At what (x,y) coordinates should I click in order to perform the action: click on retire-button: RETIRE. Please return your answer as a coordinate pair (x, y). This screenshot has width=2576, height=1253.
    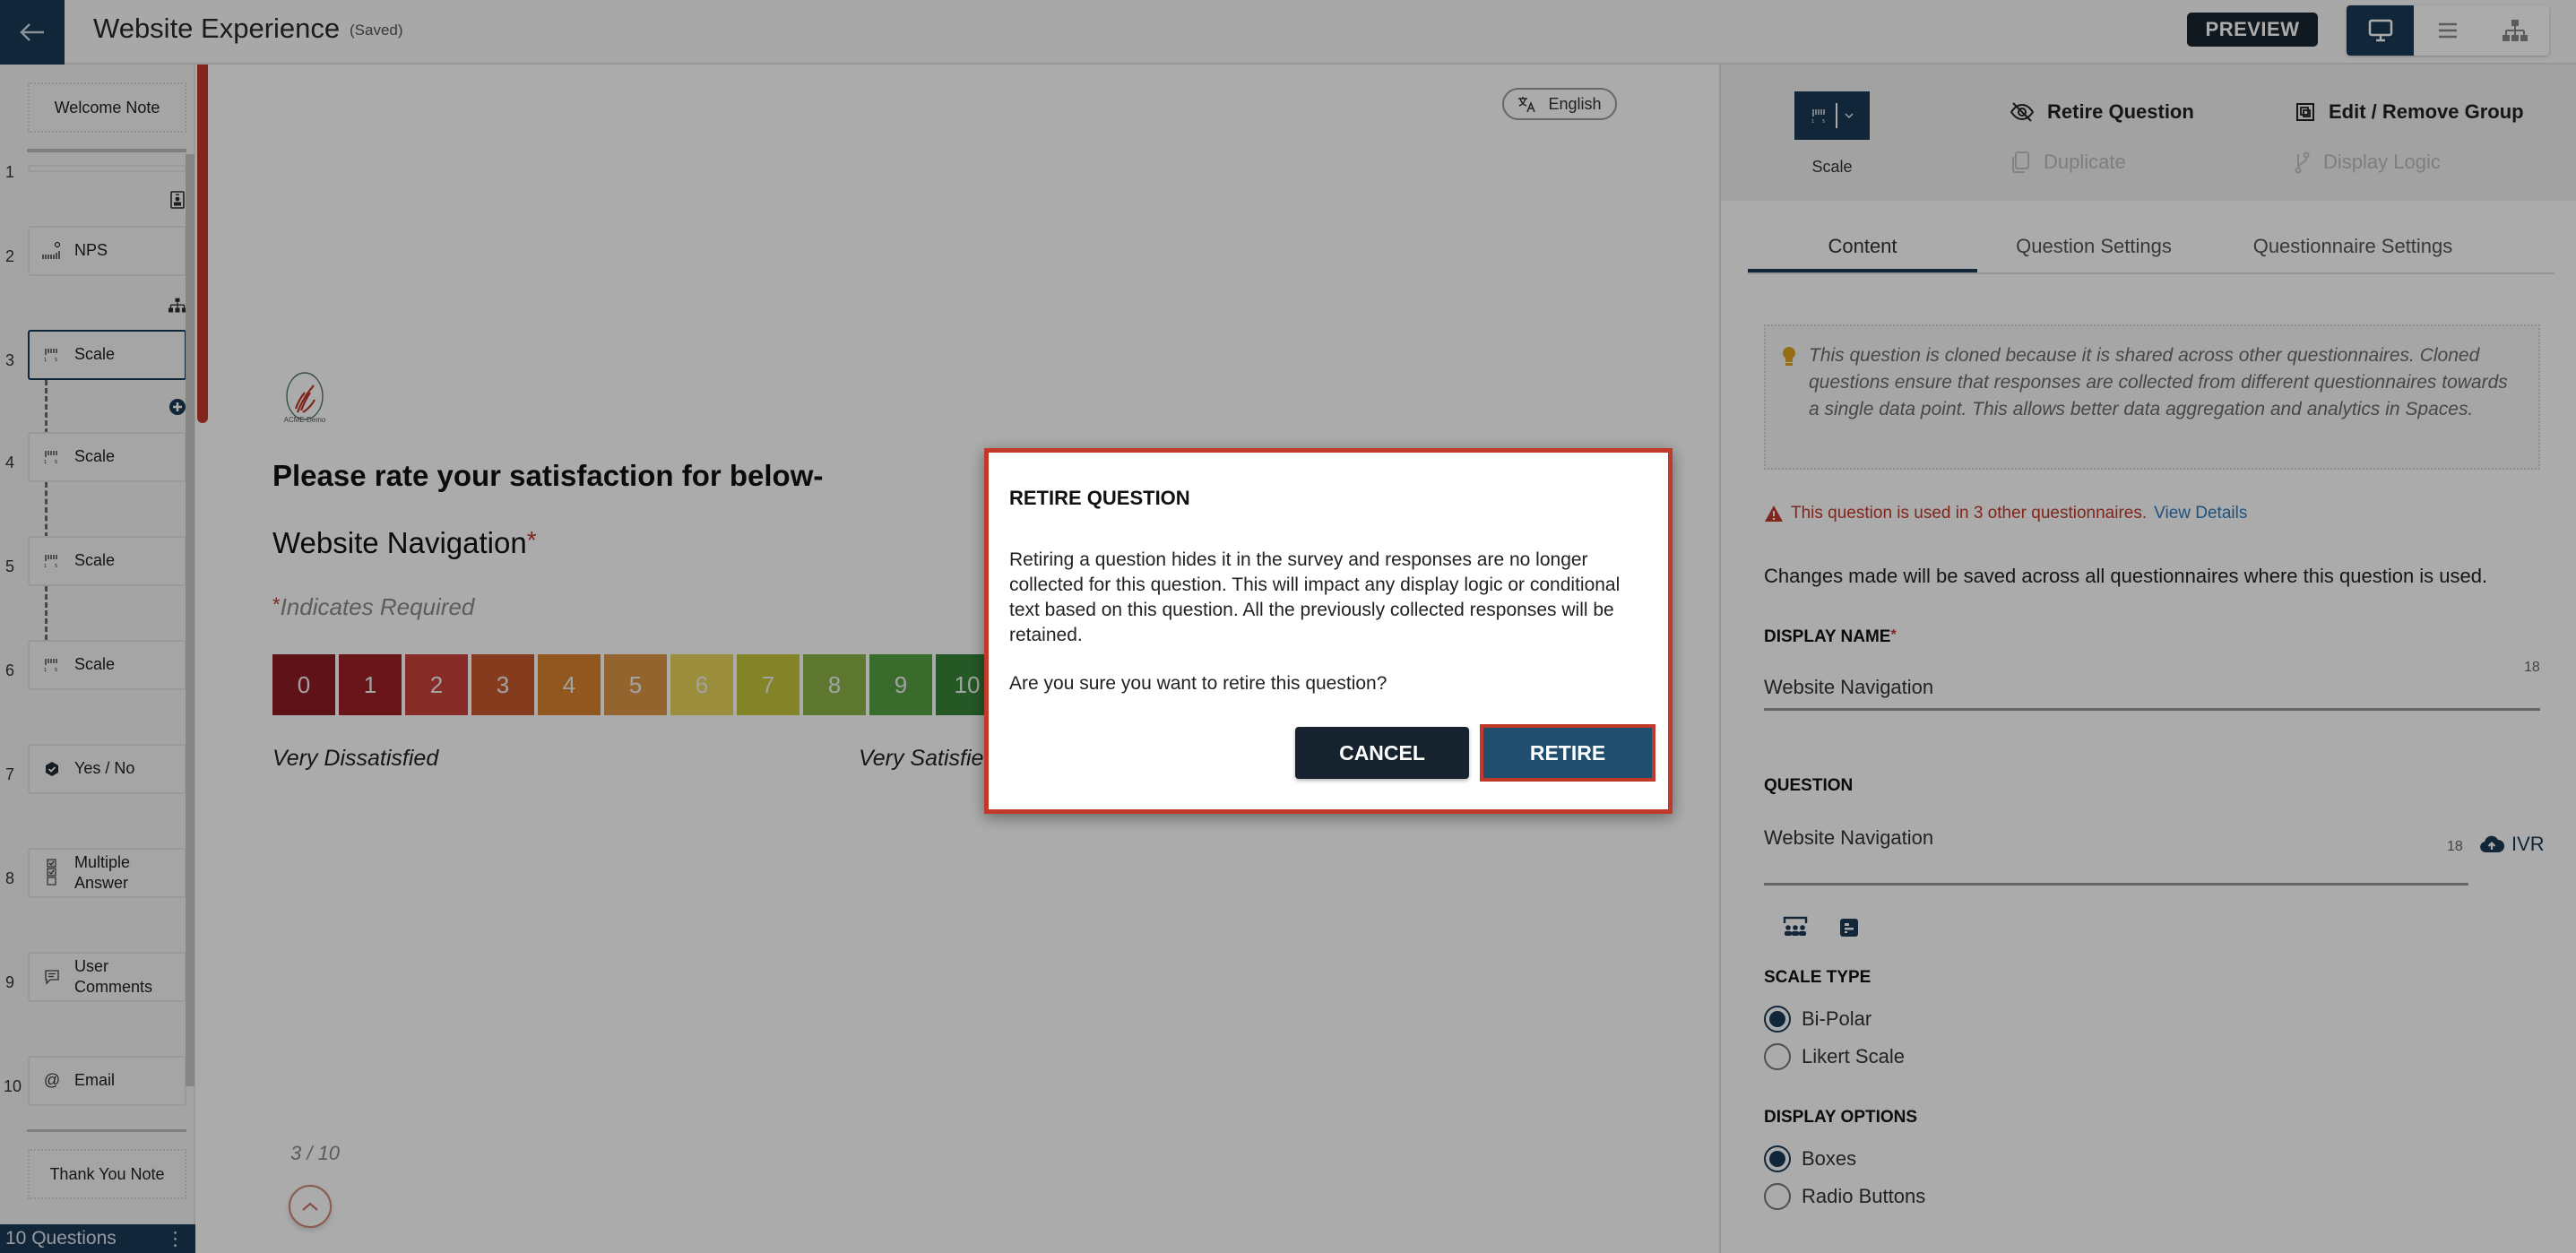
    Looking at the image, I should click on (1567, 753).